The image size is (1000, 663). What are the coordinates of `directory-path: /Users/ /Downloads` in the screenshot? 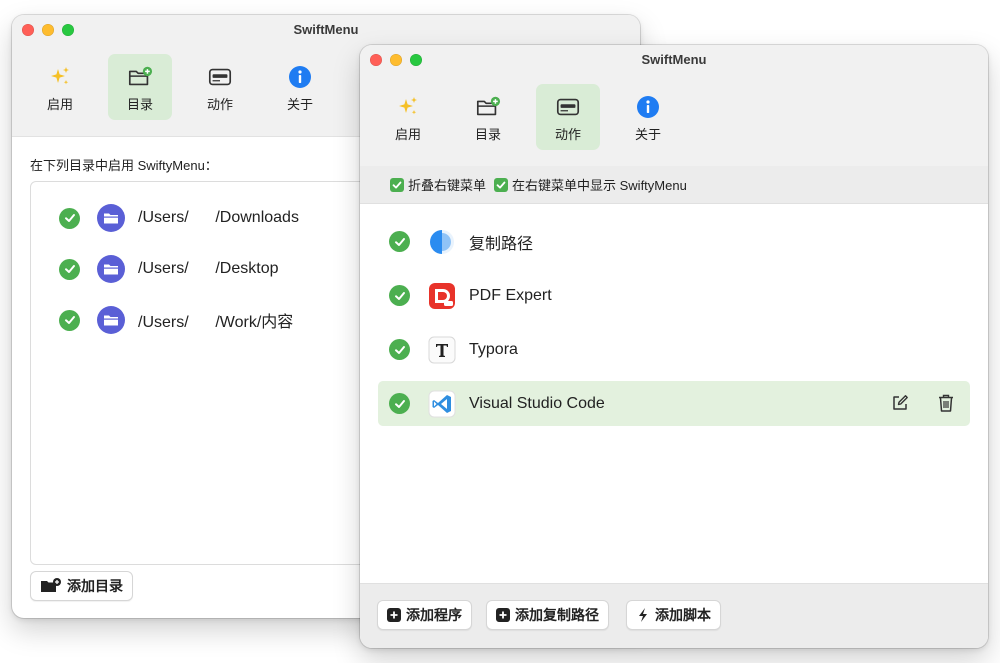 It's located at (218, 217).